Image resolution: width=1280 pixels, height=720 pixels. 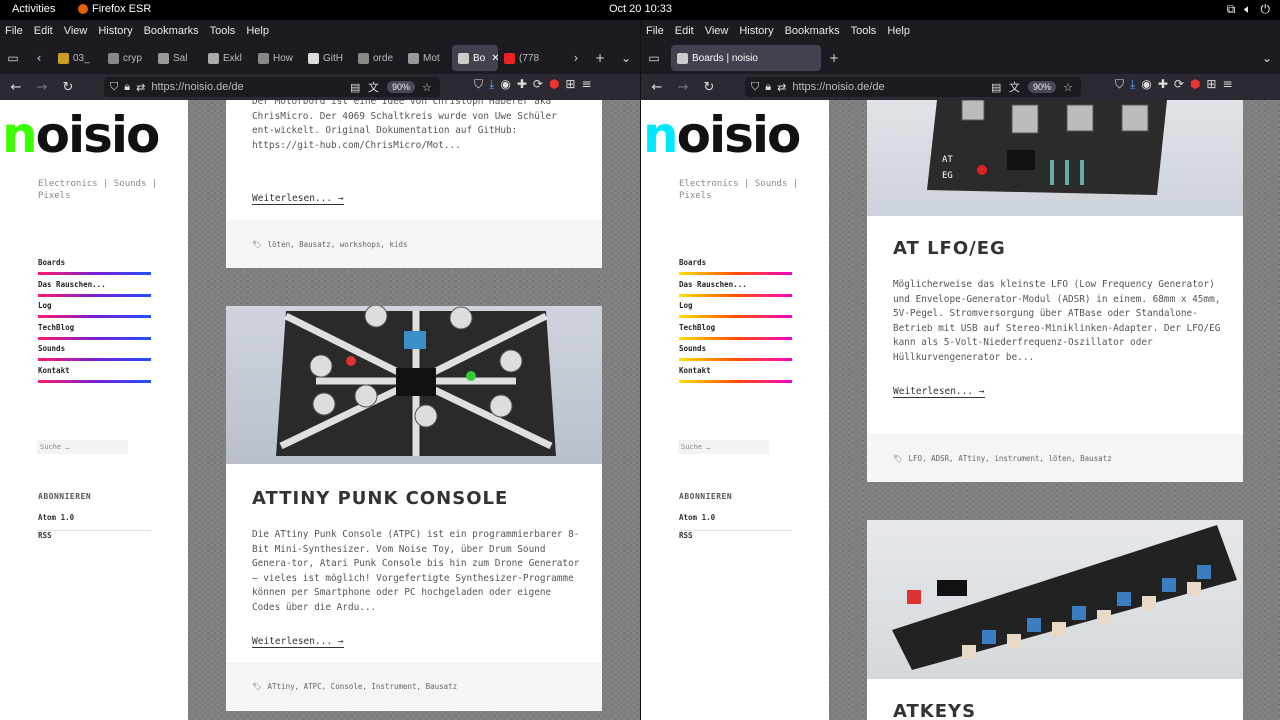 What do you see at coordinates (13, 58) in the screenshot?
I see `tab-overview-icon: ▭` at bounding box center [13, 58].